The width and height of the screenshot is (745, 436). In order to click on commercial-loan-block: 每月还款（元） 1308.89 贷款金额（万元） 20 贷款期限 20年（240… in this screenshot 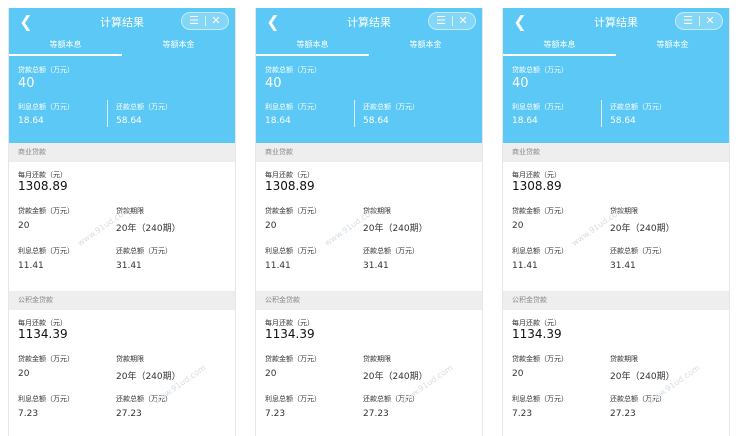, I will do `click(616, 226)`.